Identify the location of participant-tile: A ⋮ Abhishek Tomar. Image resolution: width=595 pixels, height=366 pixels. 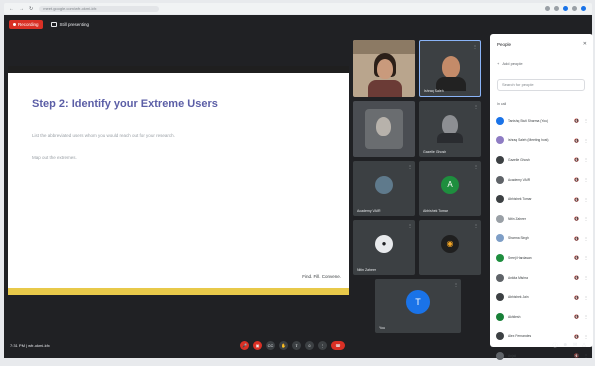
(450, 188).